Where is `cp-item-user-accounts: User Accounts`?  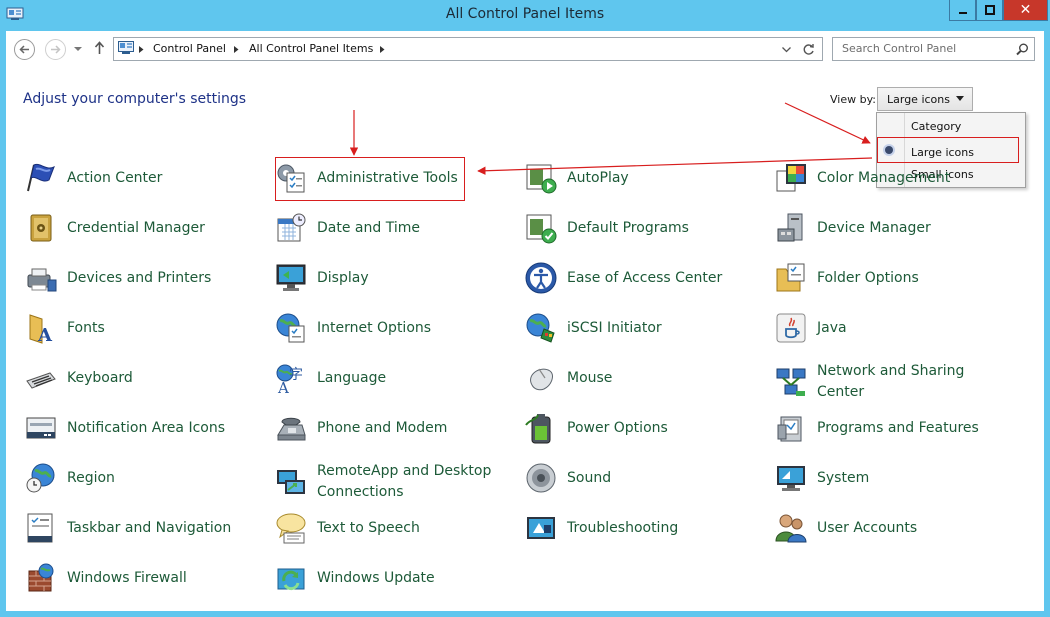 cp-item-user-accounts: User Accounts is located at coordinates (890, 528).